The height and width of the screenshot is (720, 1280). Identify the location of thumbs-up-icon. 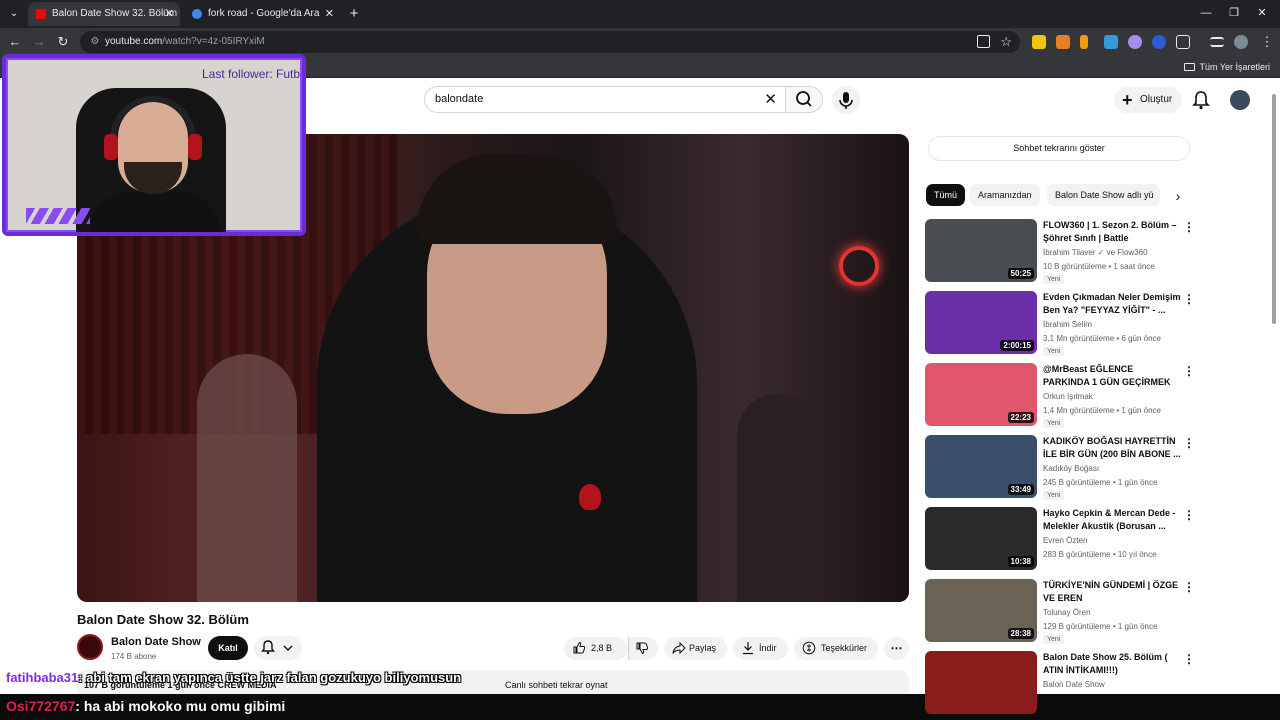
(579, 647).